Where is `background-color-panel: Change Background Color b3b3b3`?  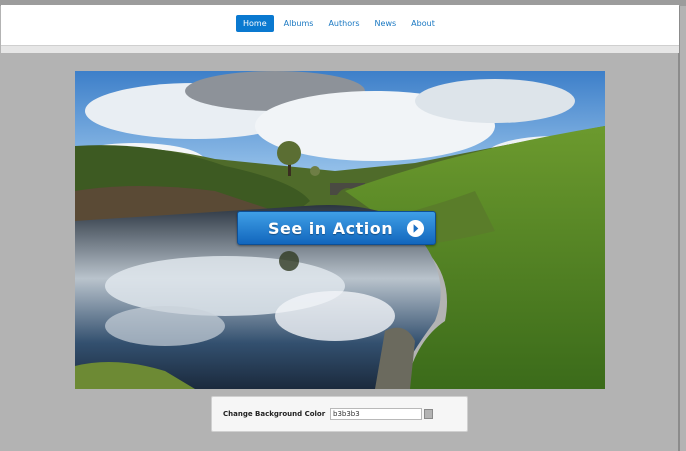
background-color-panel: Change Background Color b3b3b3 is located at coordinates (339, 414).